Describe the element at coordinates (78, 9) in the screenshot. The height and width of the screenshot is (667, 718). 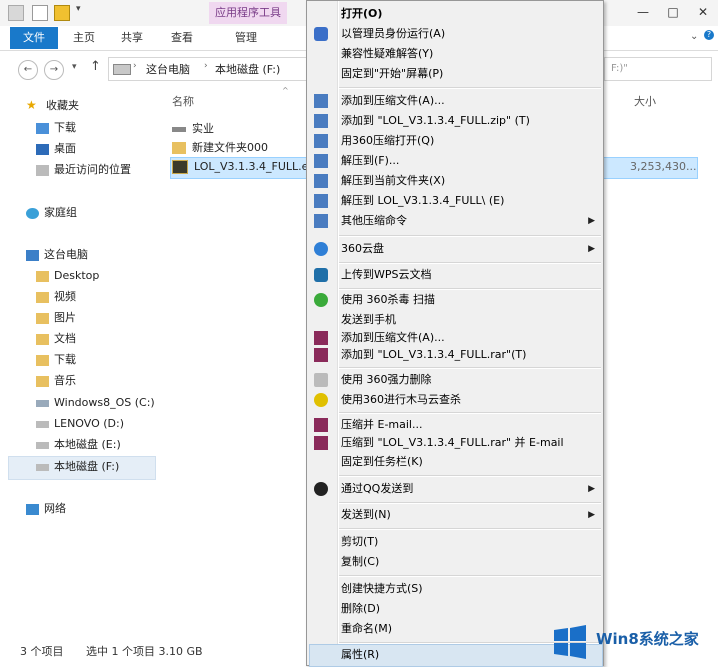
I see `quick-access-dropdown-icon: ▾` at that location.